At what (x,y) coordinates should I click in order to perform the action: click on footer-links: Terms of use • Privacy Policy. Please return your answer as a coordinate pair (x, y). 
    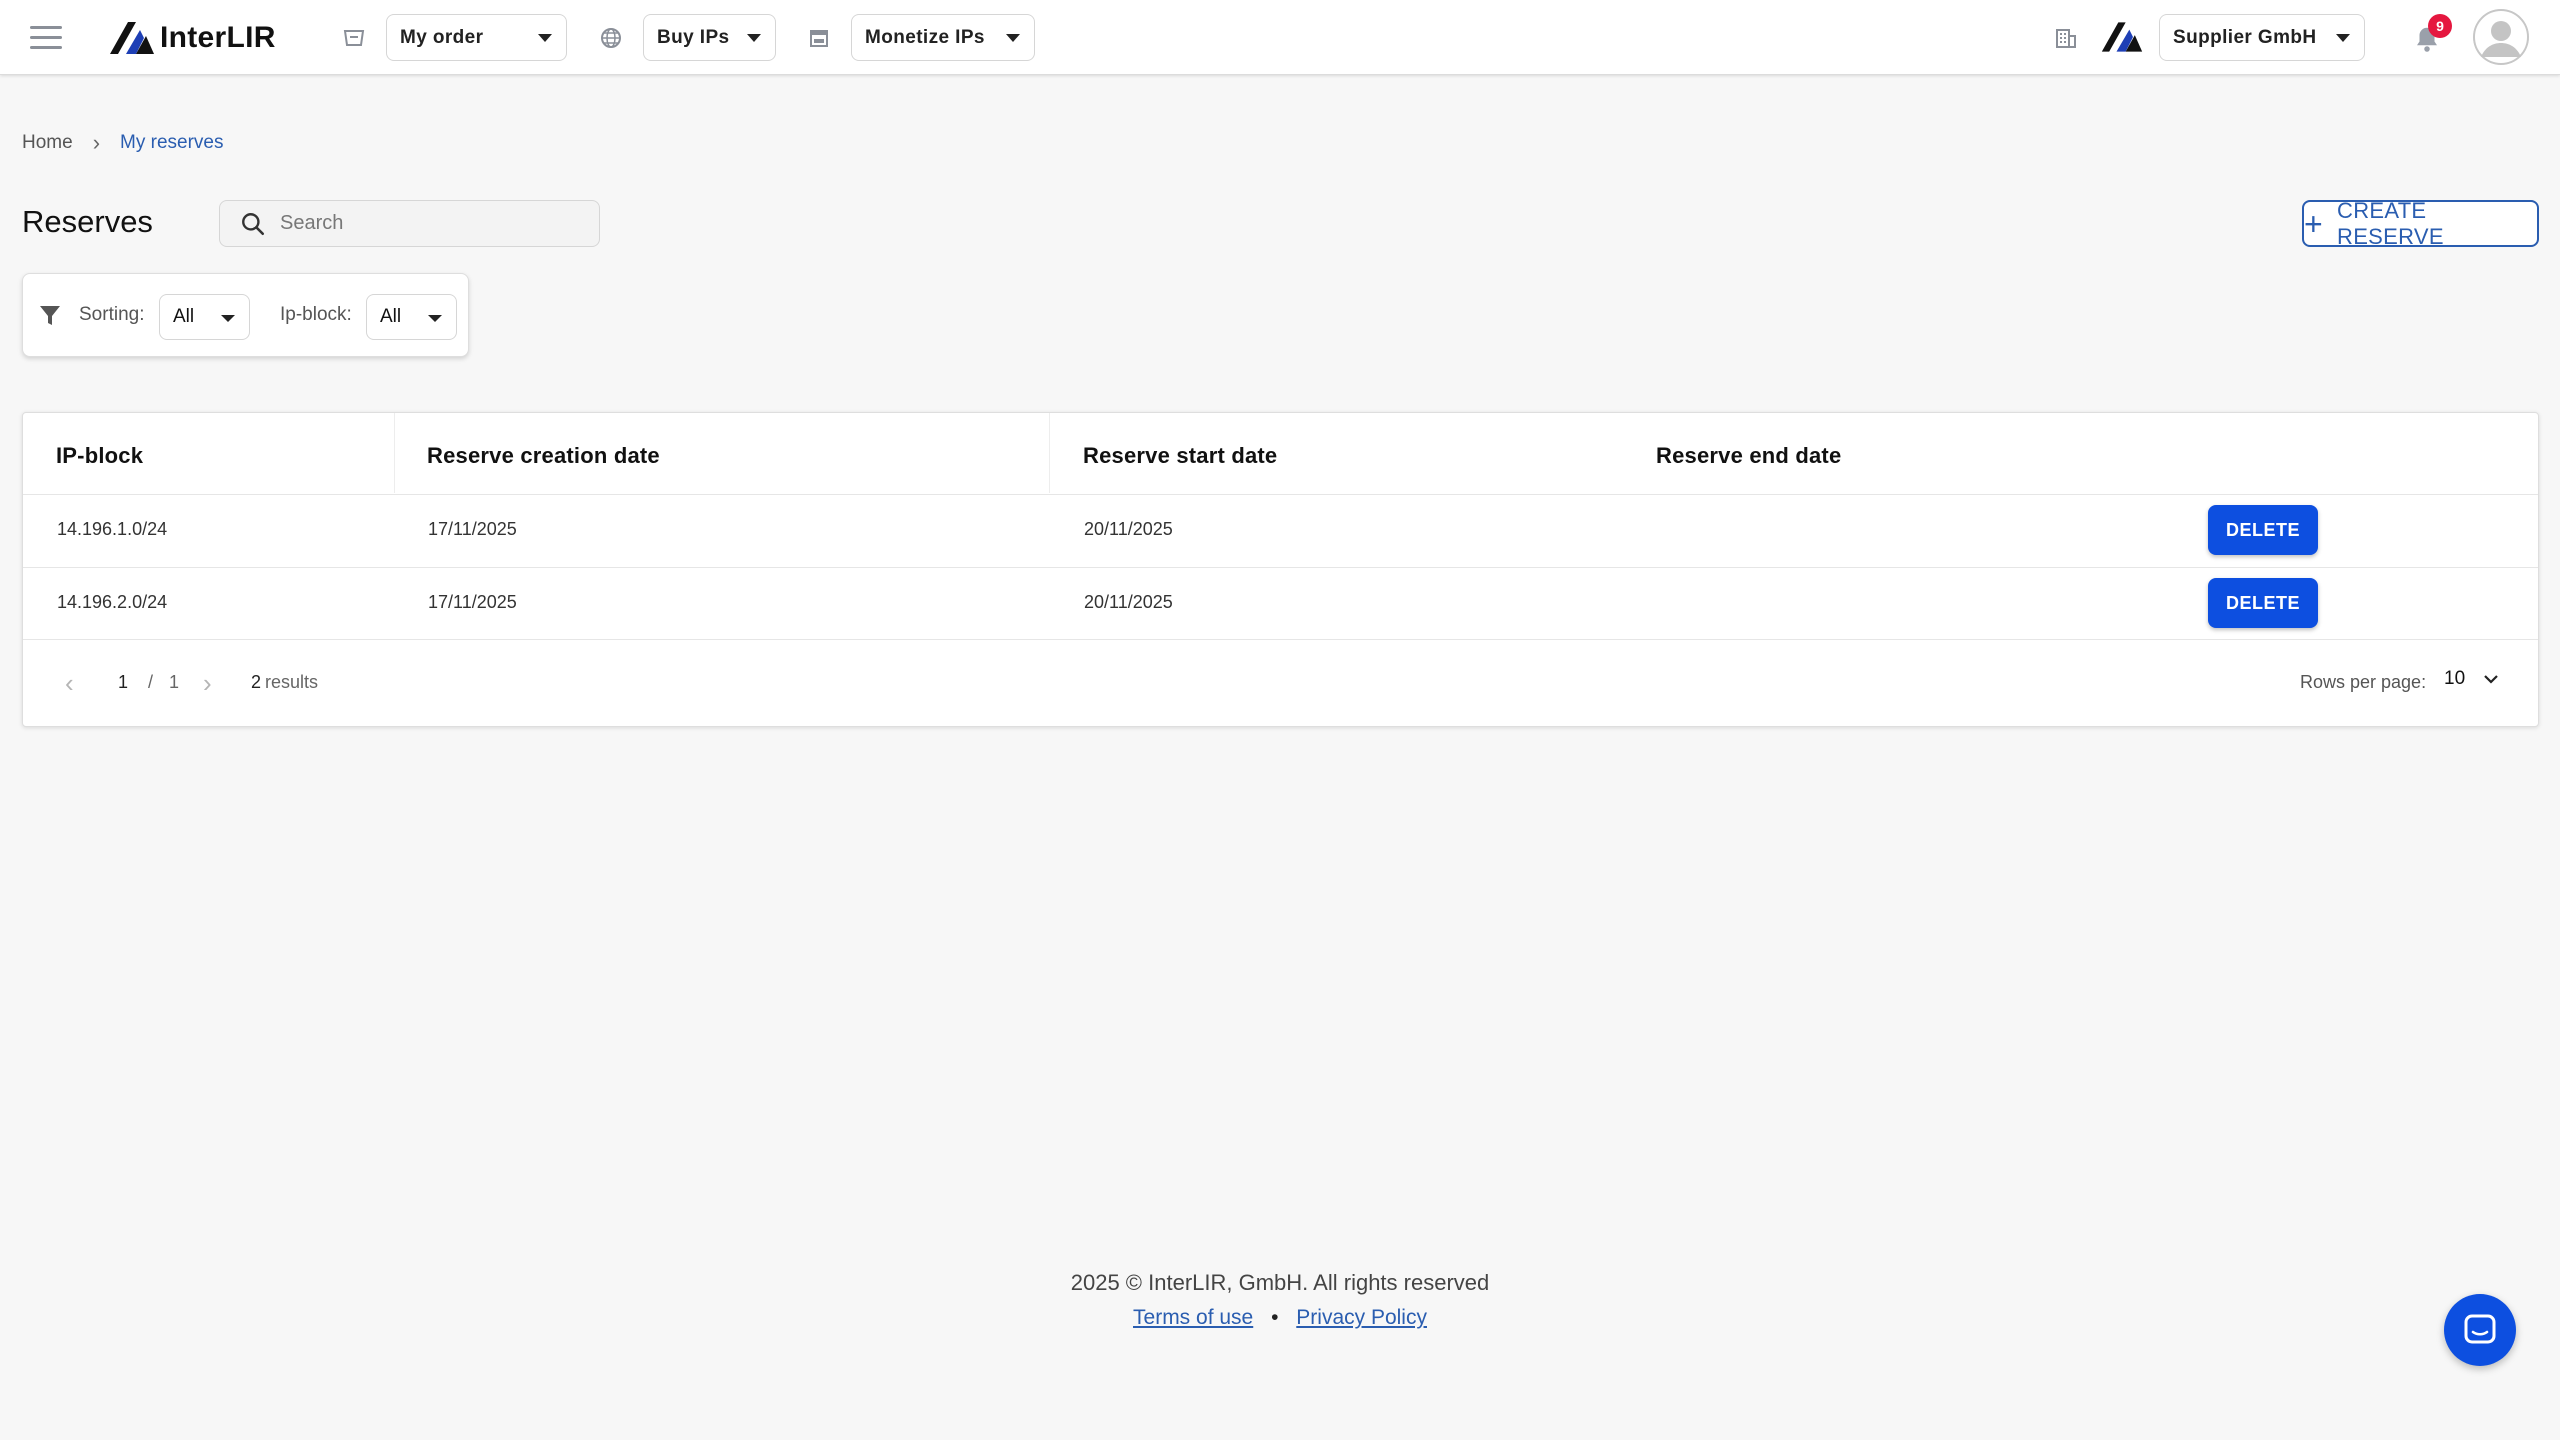
    Looking at the image, I should click on (1280, 1318).